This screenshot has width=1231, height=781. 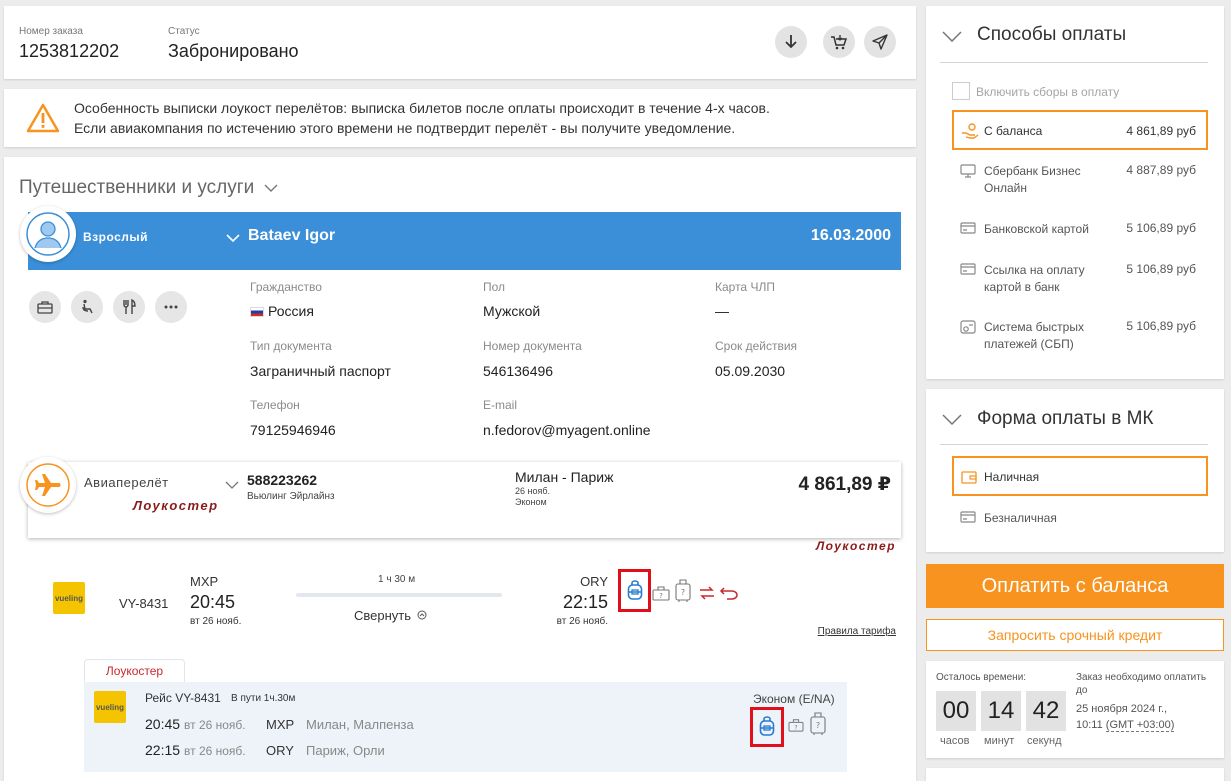 I want to click on baggage-service-button, so click(x=45, y=307).